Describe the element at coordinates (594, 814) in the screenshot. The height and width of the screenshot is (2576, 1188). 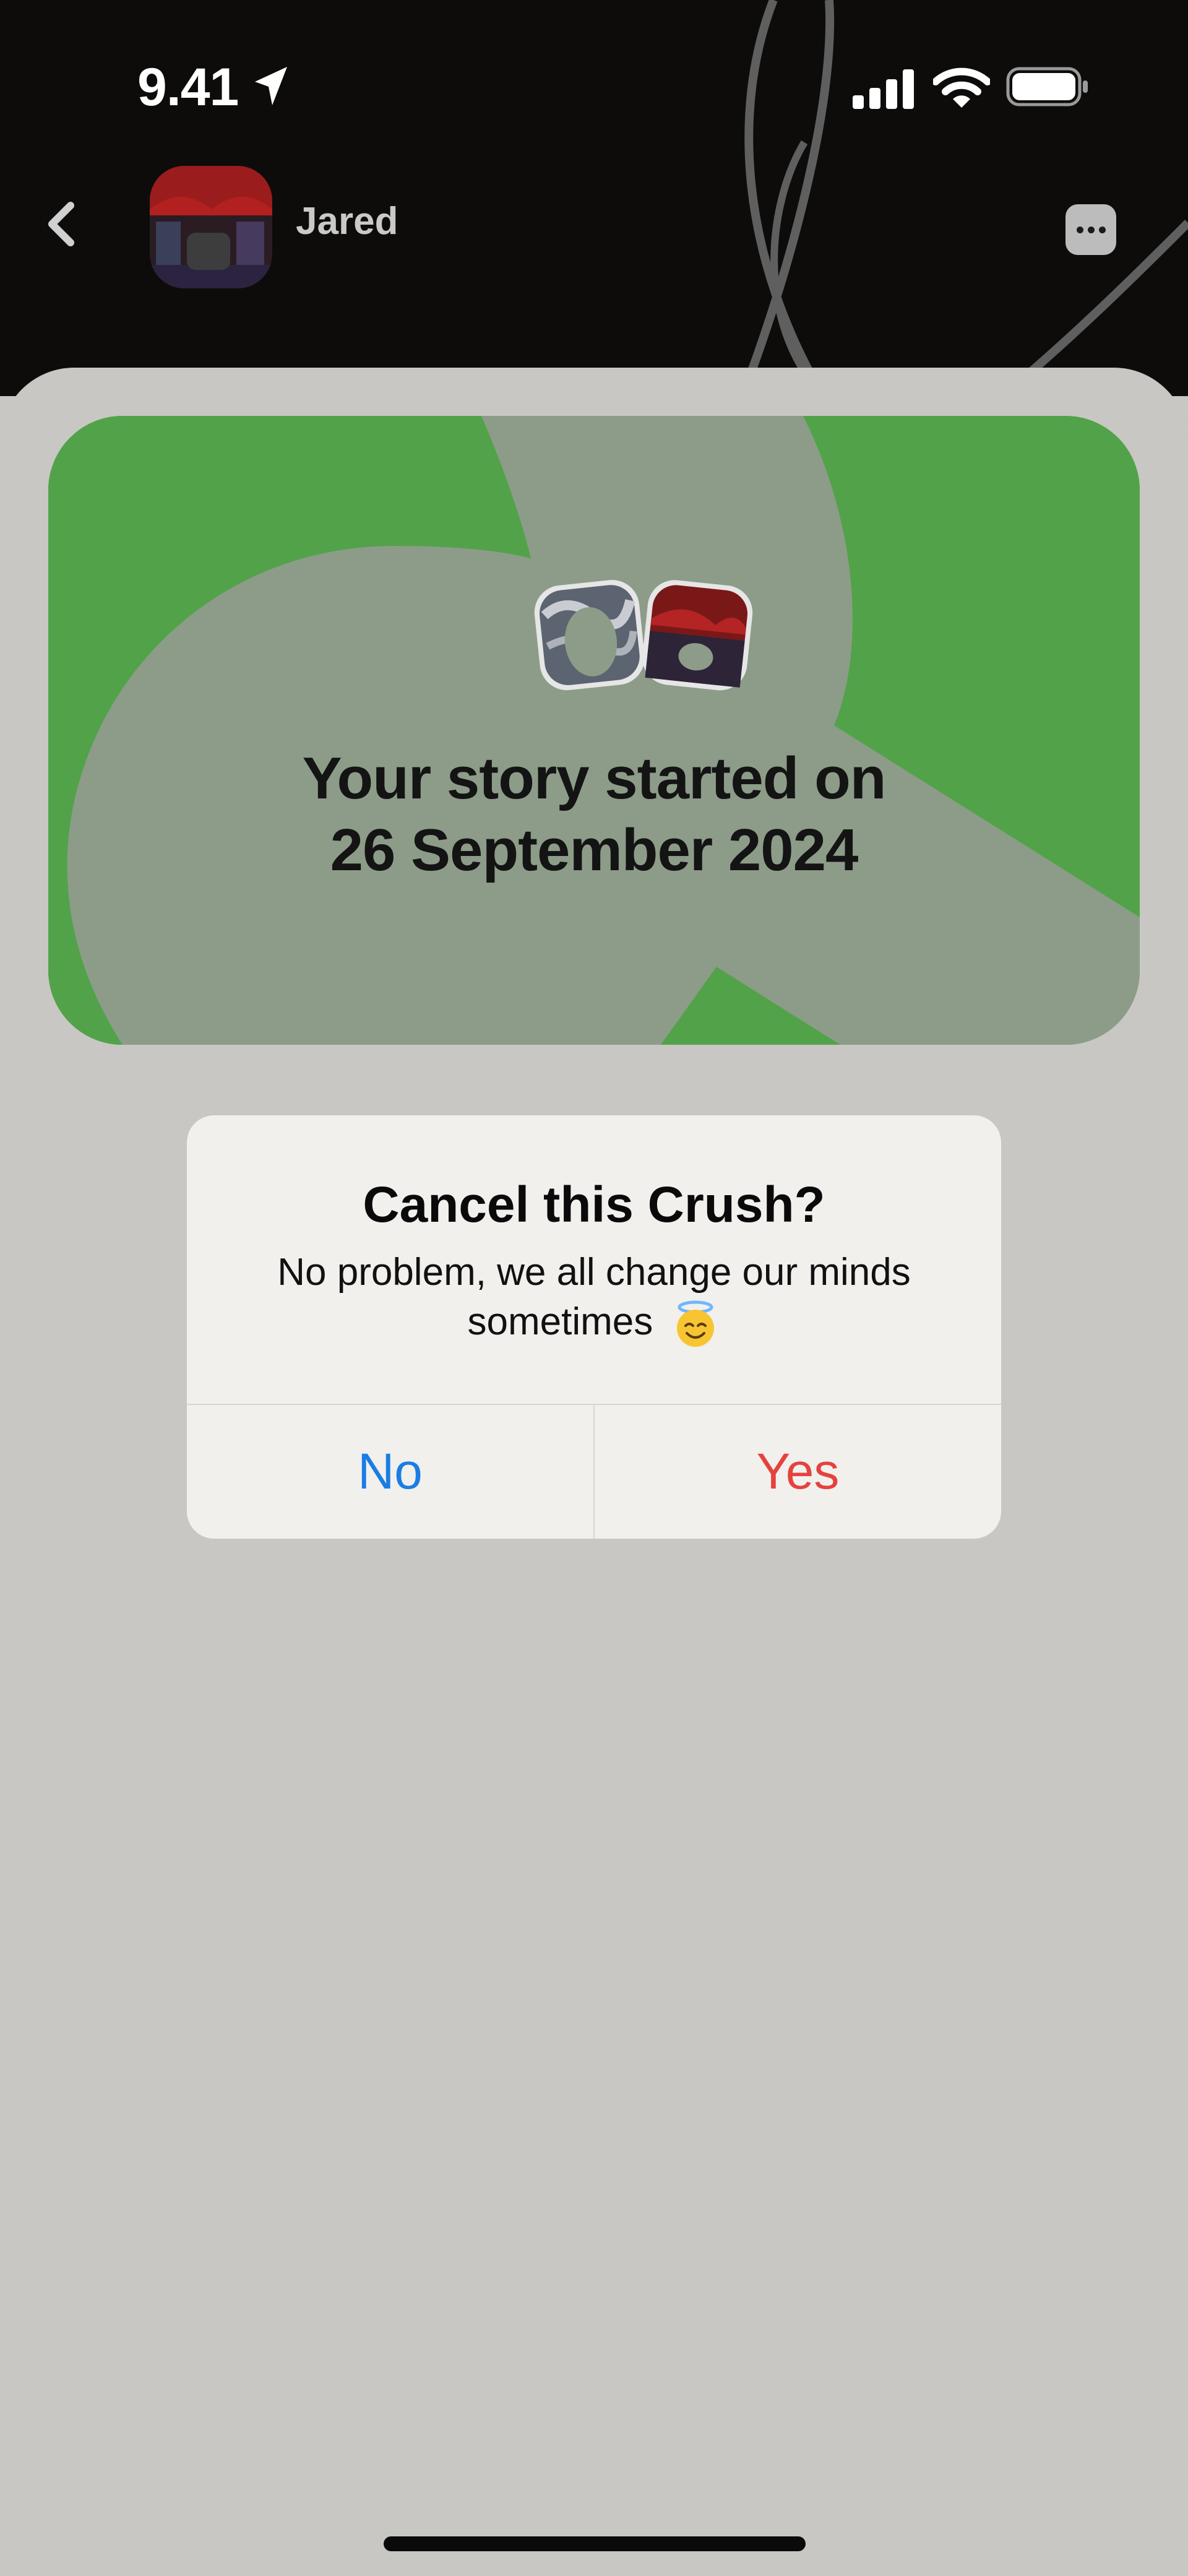
I see `story-start-title: Your story started on 26 September 2024` at that location.